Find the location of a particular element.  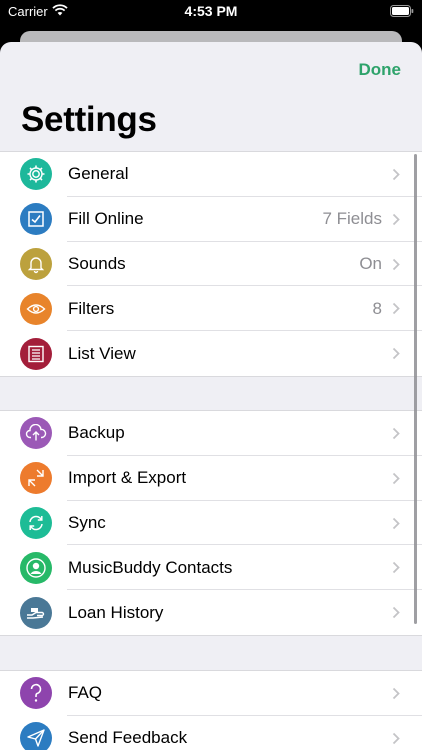

row-faq: FAQ is located at coordinates (211, 693).